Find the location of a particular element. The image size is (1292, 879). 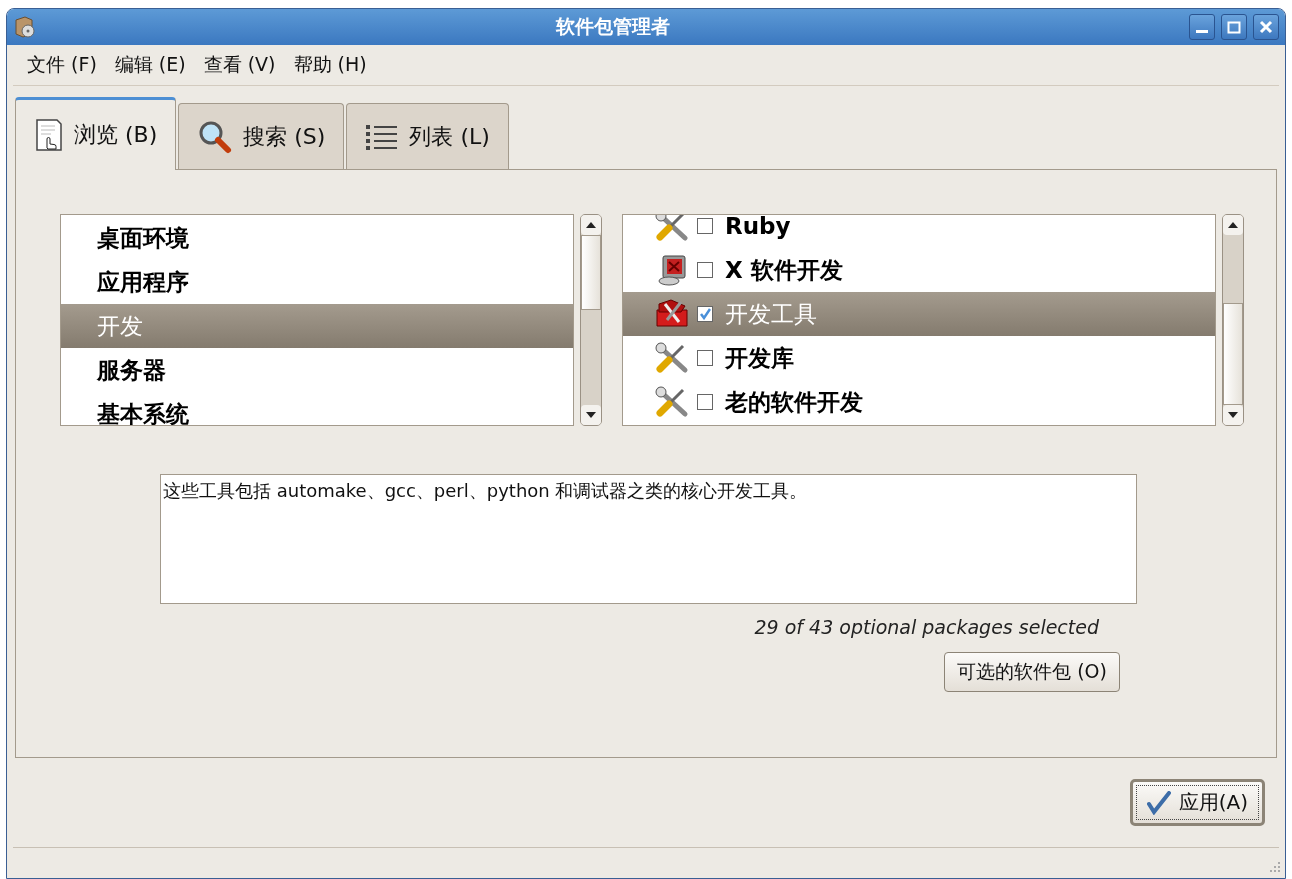

category-item: 应用程序 is located at coordinates (317, 282).